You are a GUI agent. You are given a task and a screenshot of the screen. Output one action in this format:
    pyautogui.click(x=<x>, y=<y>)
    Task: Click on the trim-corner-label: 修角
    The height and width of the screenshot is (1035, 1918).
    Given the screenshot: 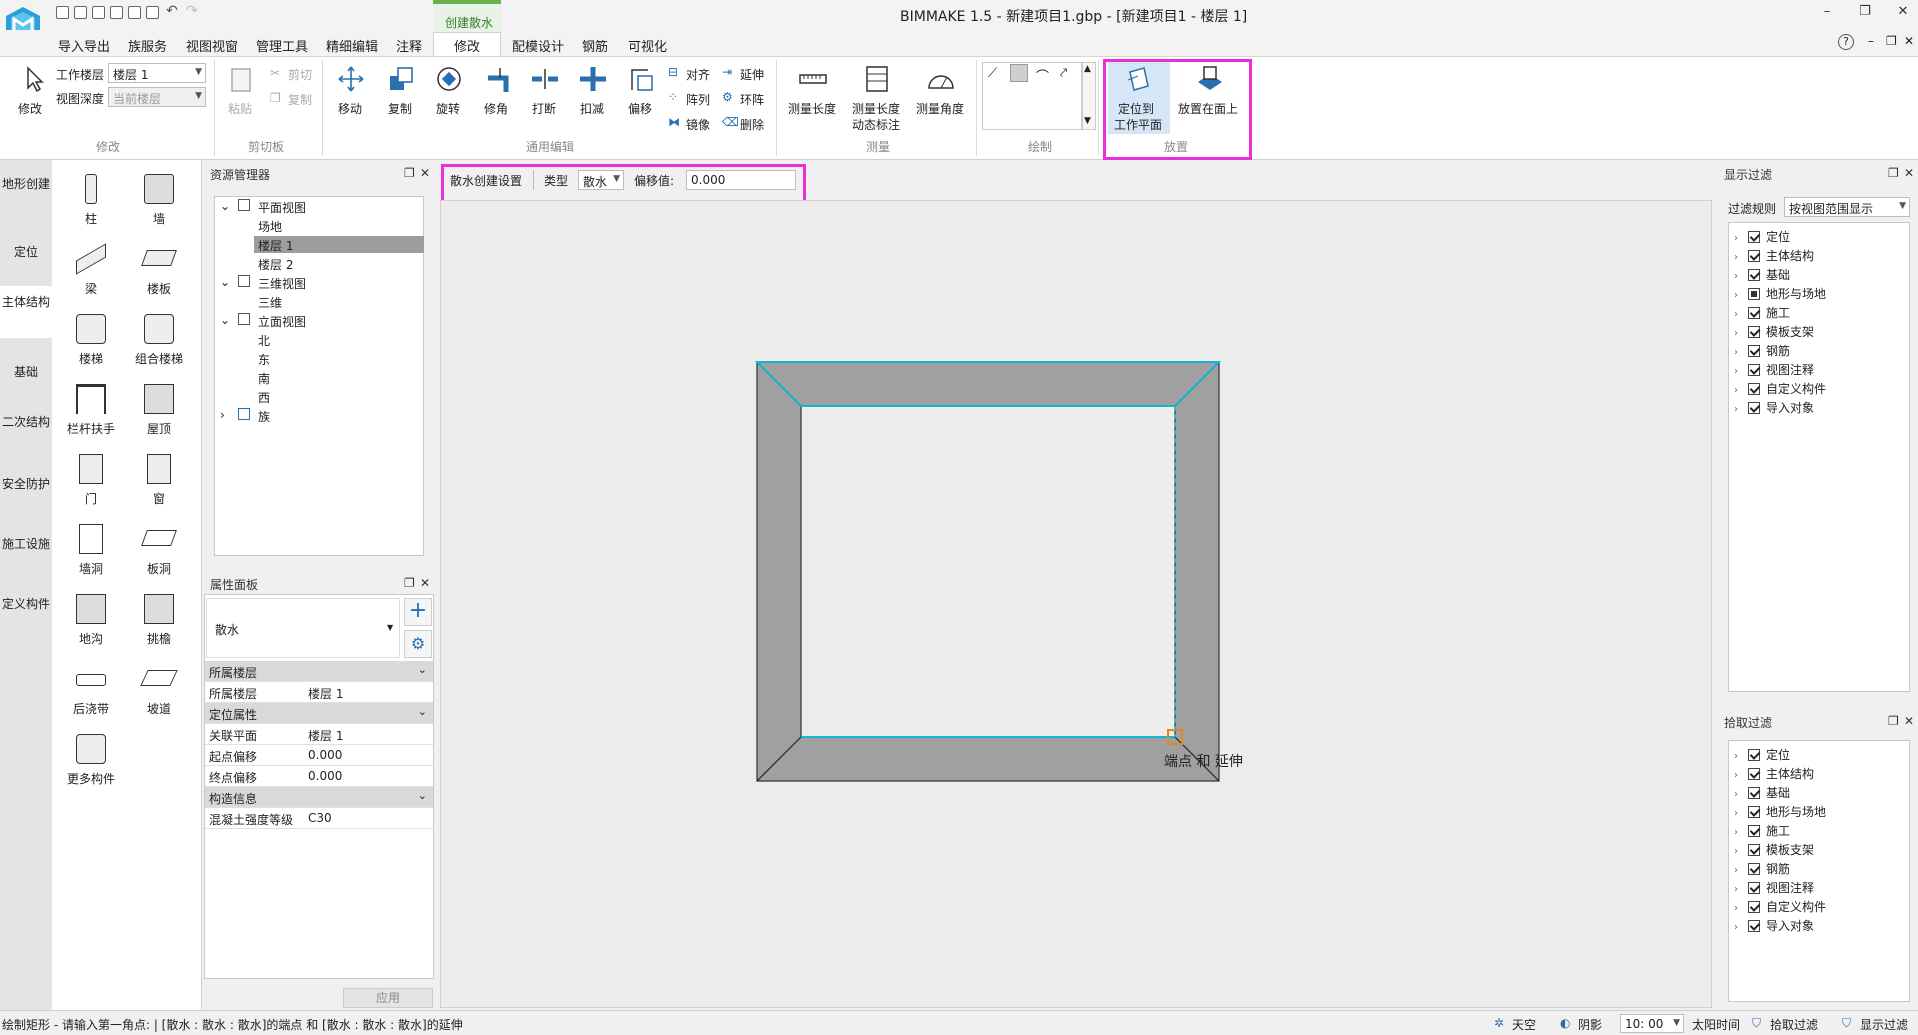 What is the action you would take?
    pyautogui.click(x=496, y=108)
    